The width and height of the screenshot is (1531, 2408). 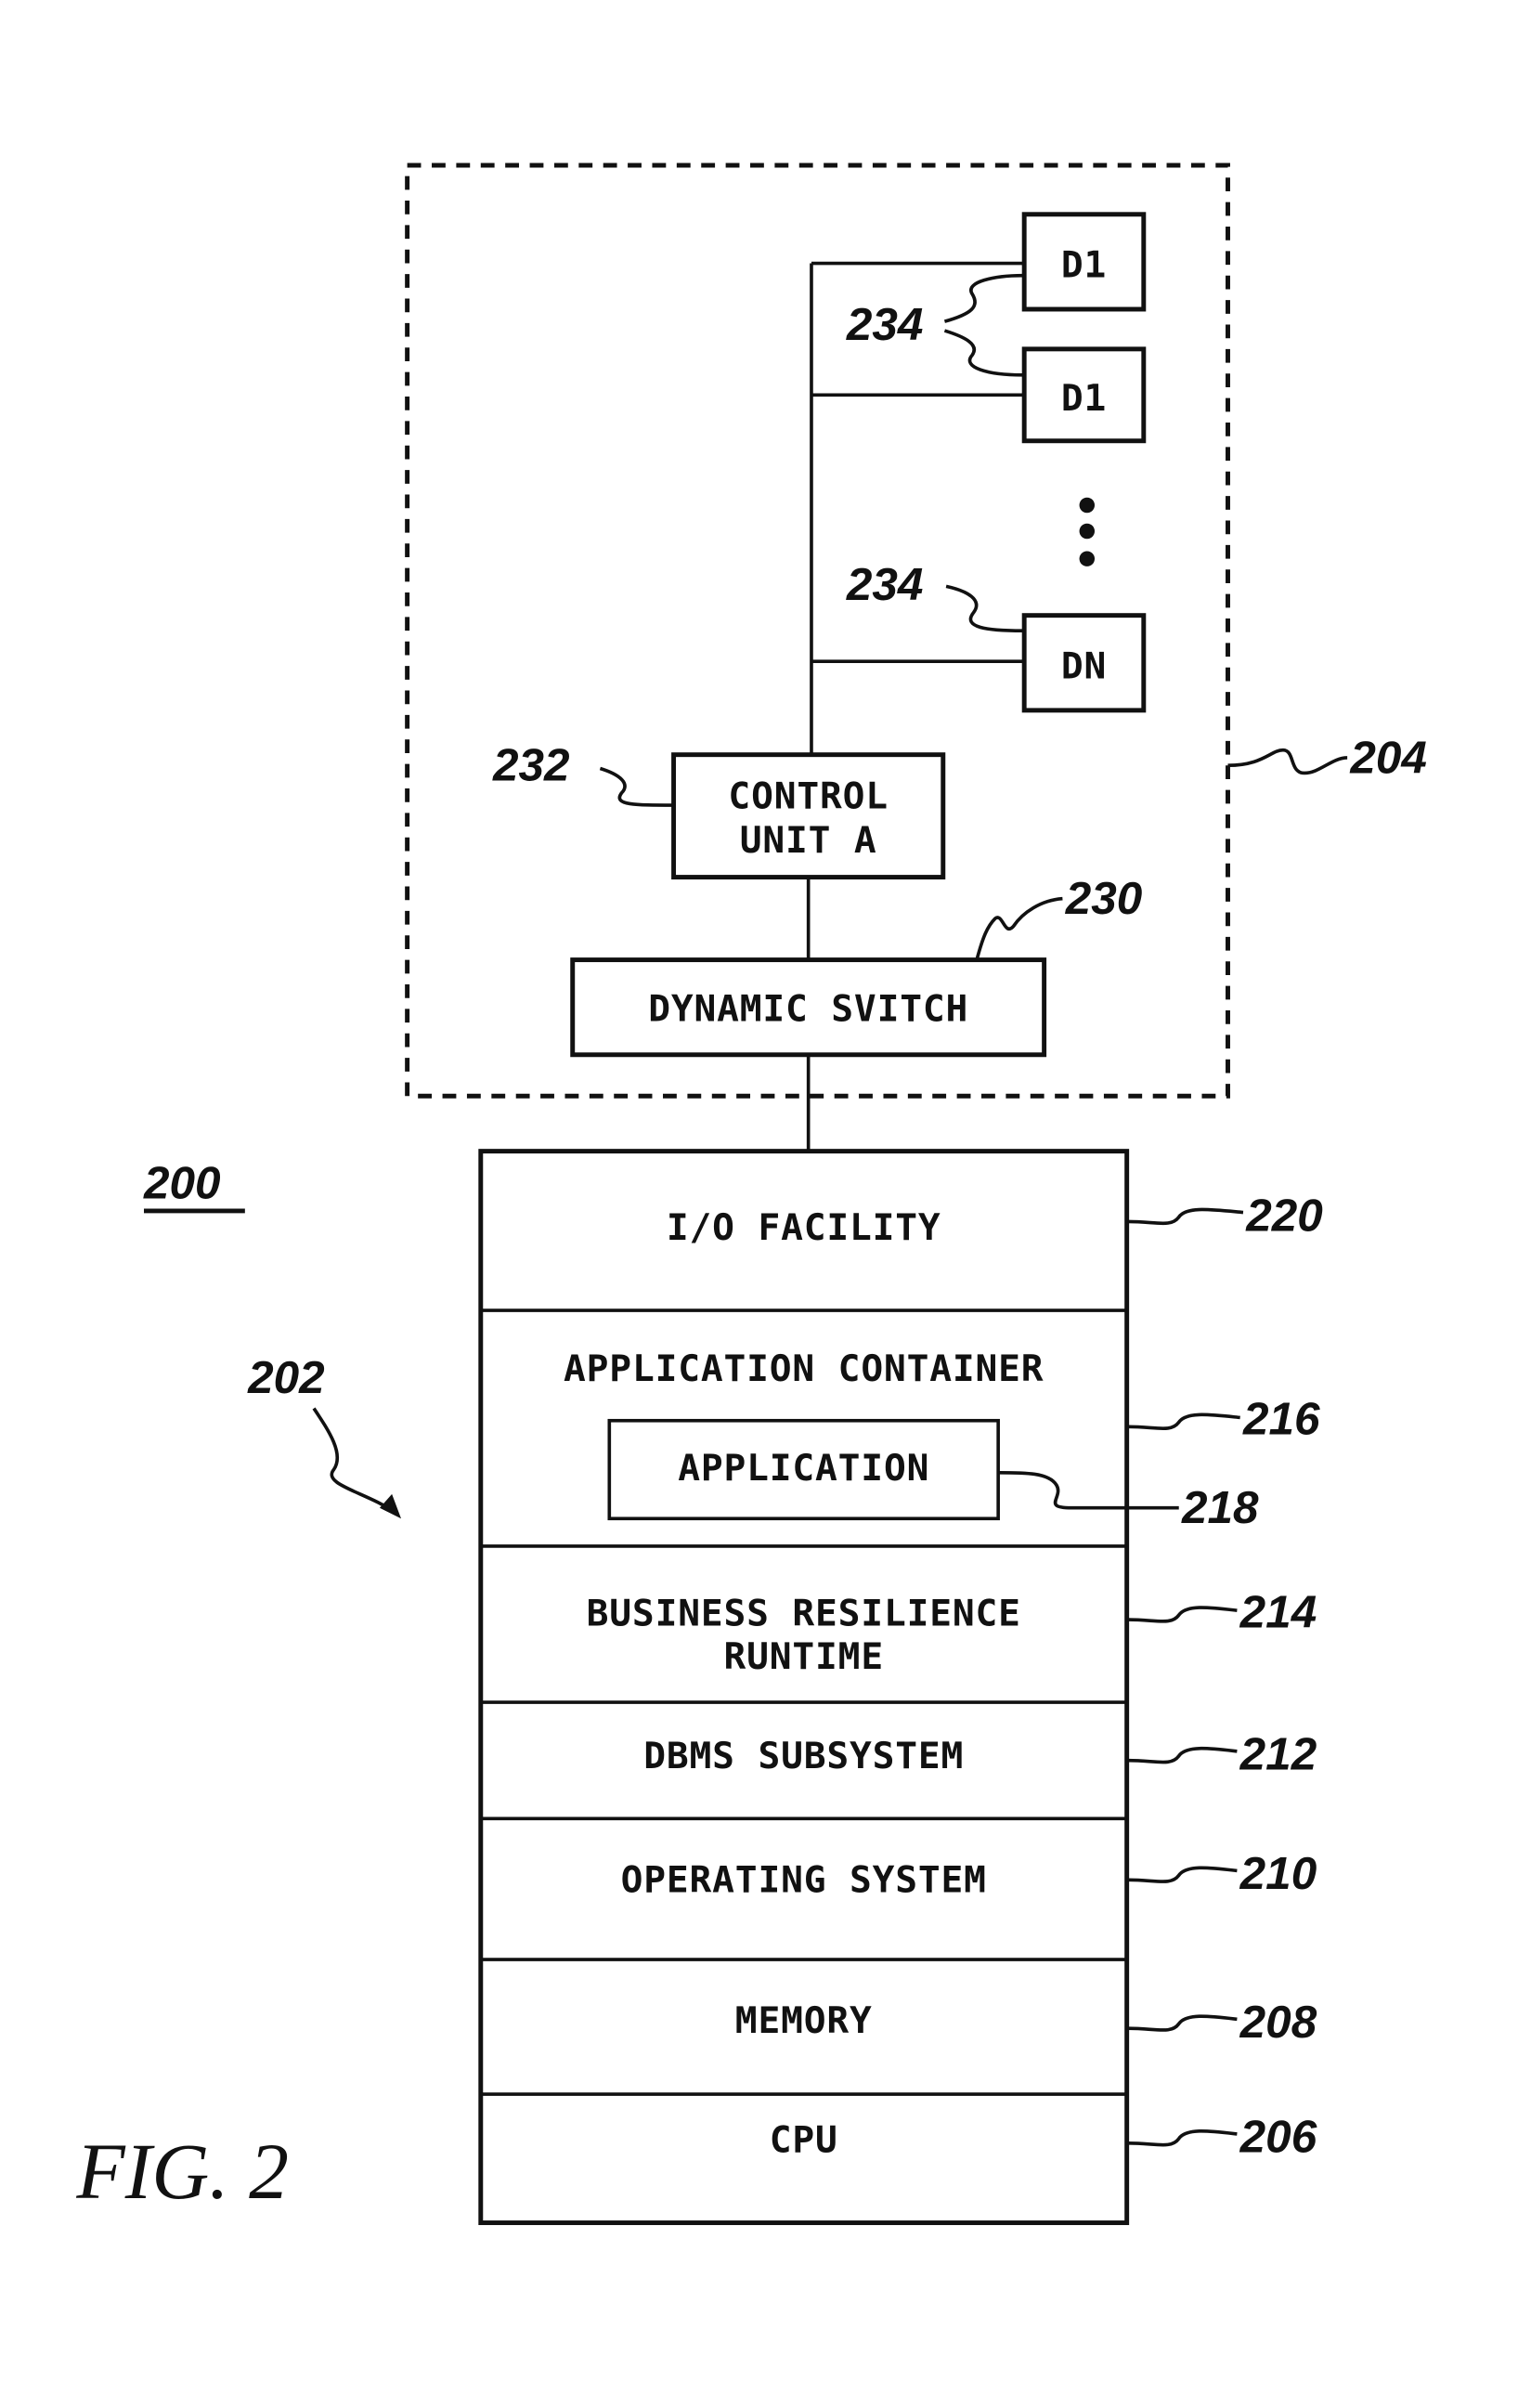 I want to click on ref-234-top: 234, so click(x=885, y=325).